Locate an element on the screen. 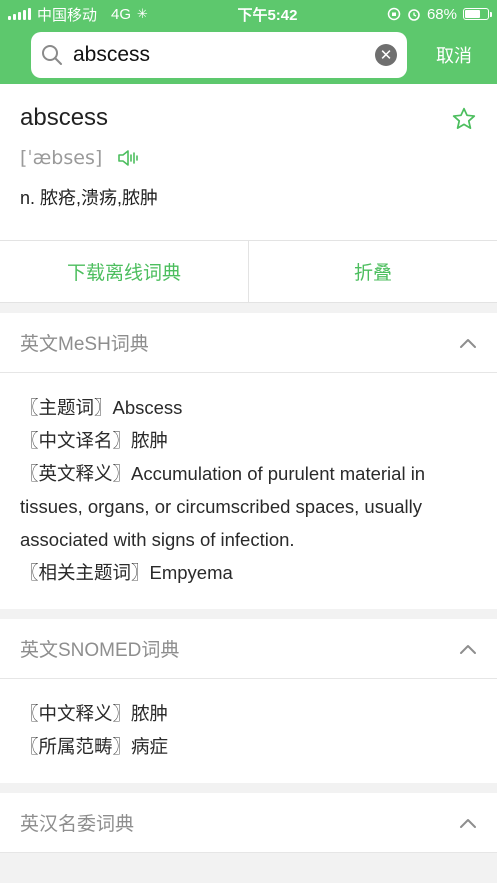 This screenshot has width=497, height=883. search-box: ✕ is located at coordinates (219, 55).